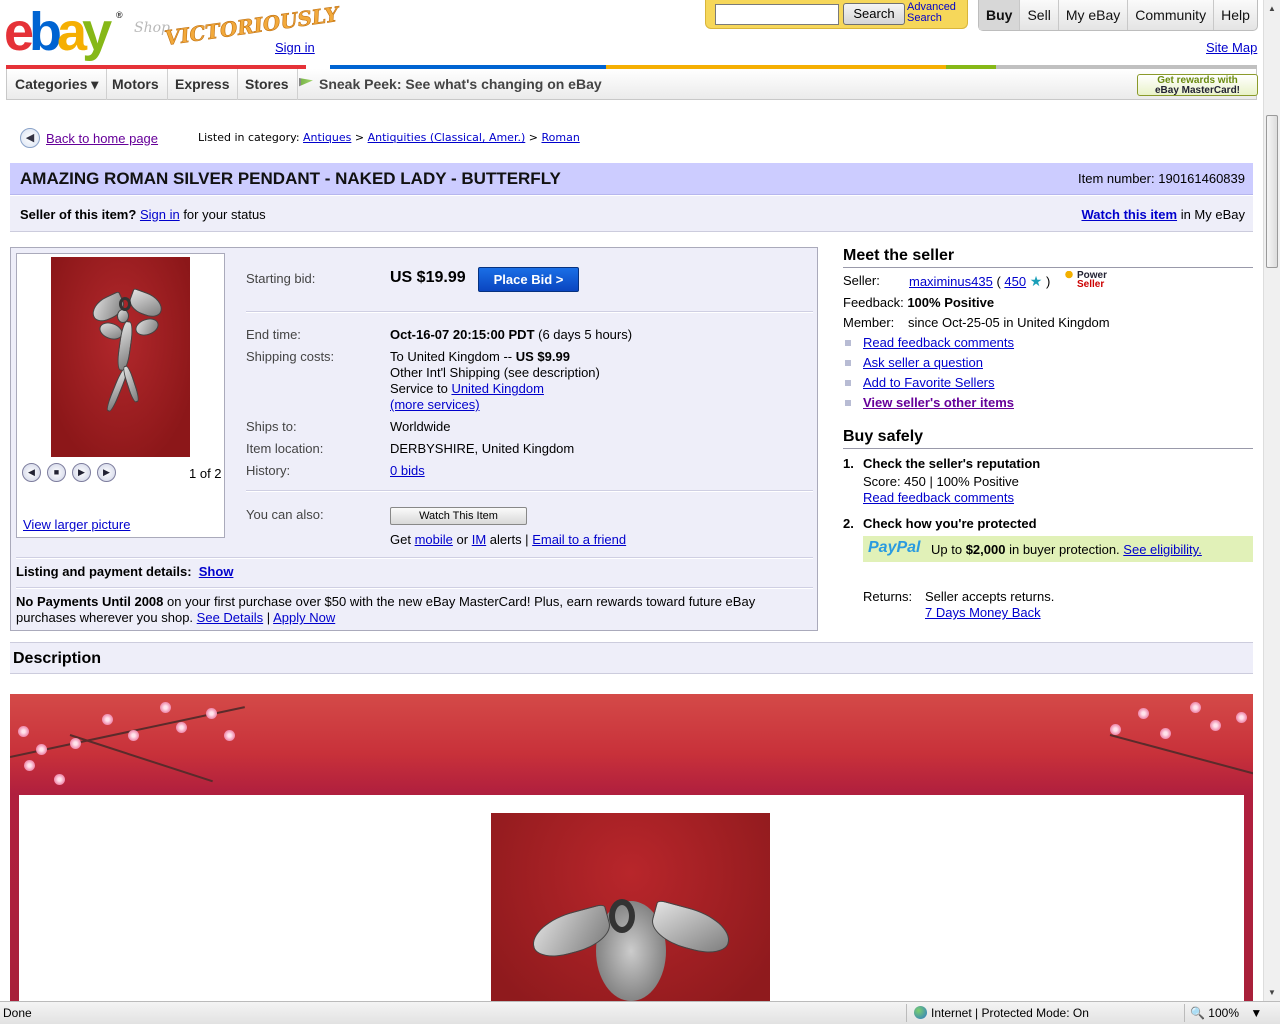  I want to click on feedback-row: Feedback: 100% Positive, so click(918, 302).